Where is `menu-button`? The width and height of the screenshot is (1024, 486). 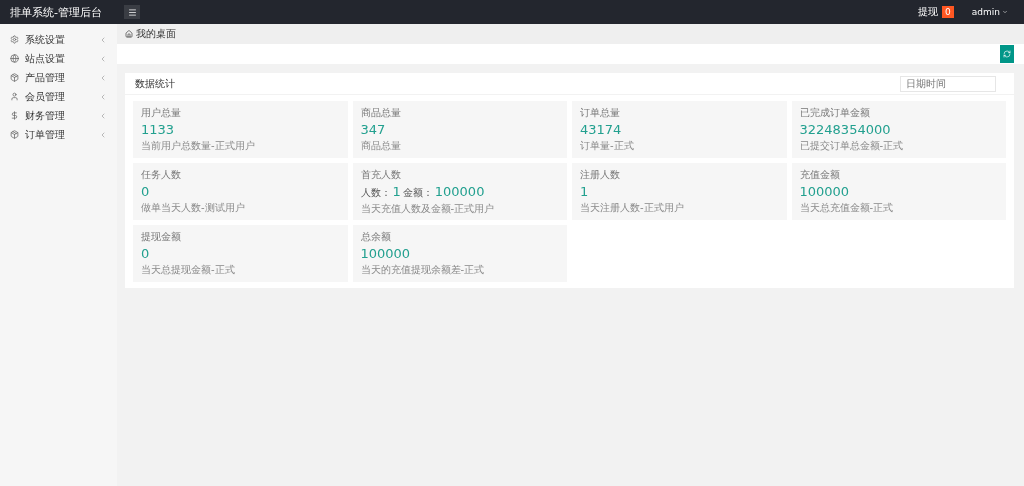 menu-button is located at coordinates (132, 12).